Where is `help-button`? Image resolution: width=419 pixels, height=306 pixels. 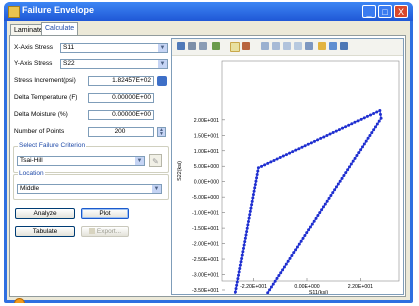
help-button is located at coordinates (19, 300).